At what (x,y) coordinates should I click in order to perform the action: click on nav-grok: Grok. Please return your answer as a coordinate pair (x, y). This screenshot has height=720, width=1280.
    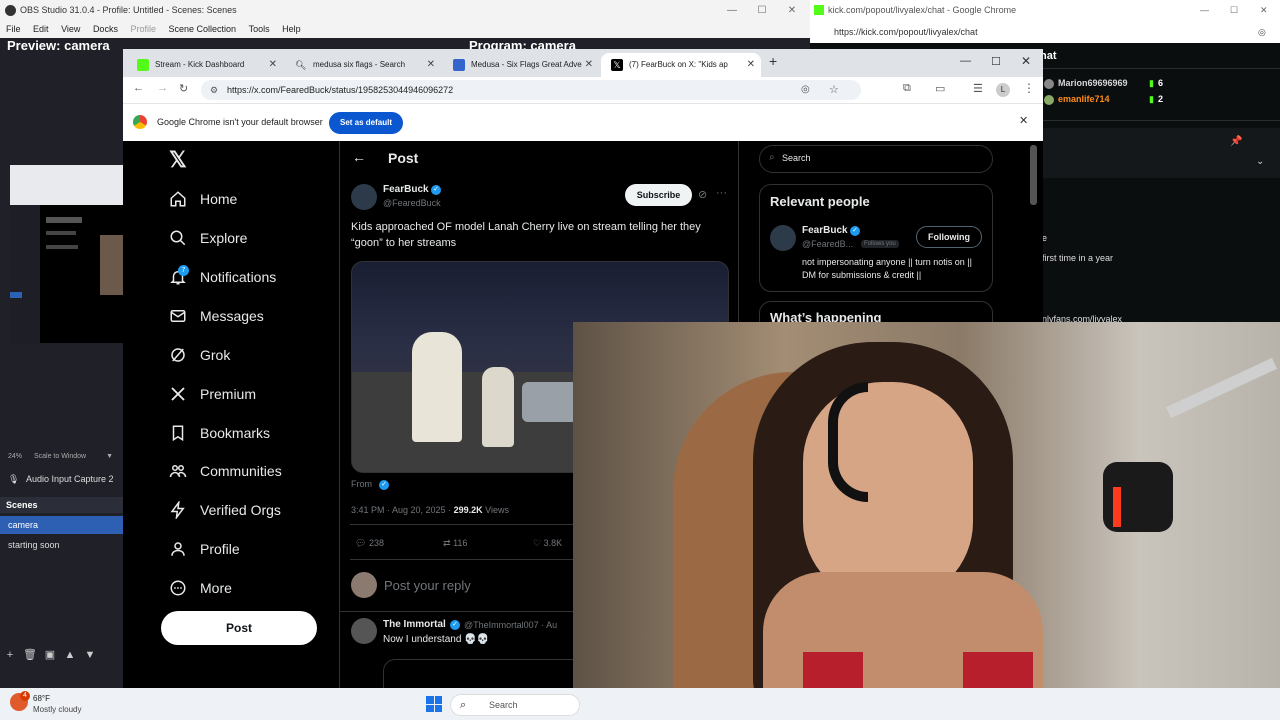
    Looking at the image, I should click on (254, 355).